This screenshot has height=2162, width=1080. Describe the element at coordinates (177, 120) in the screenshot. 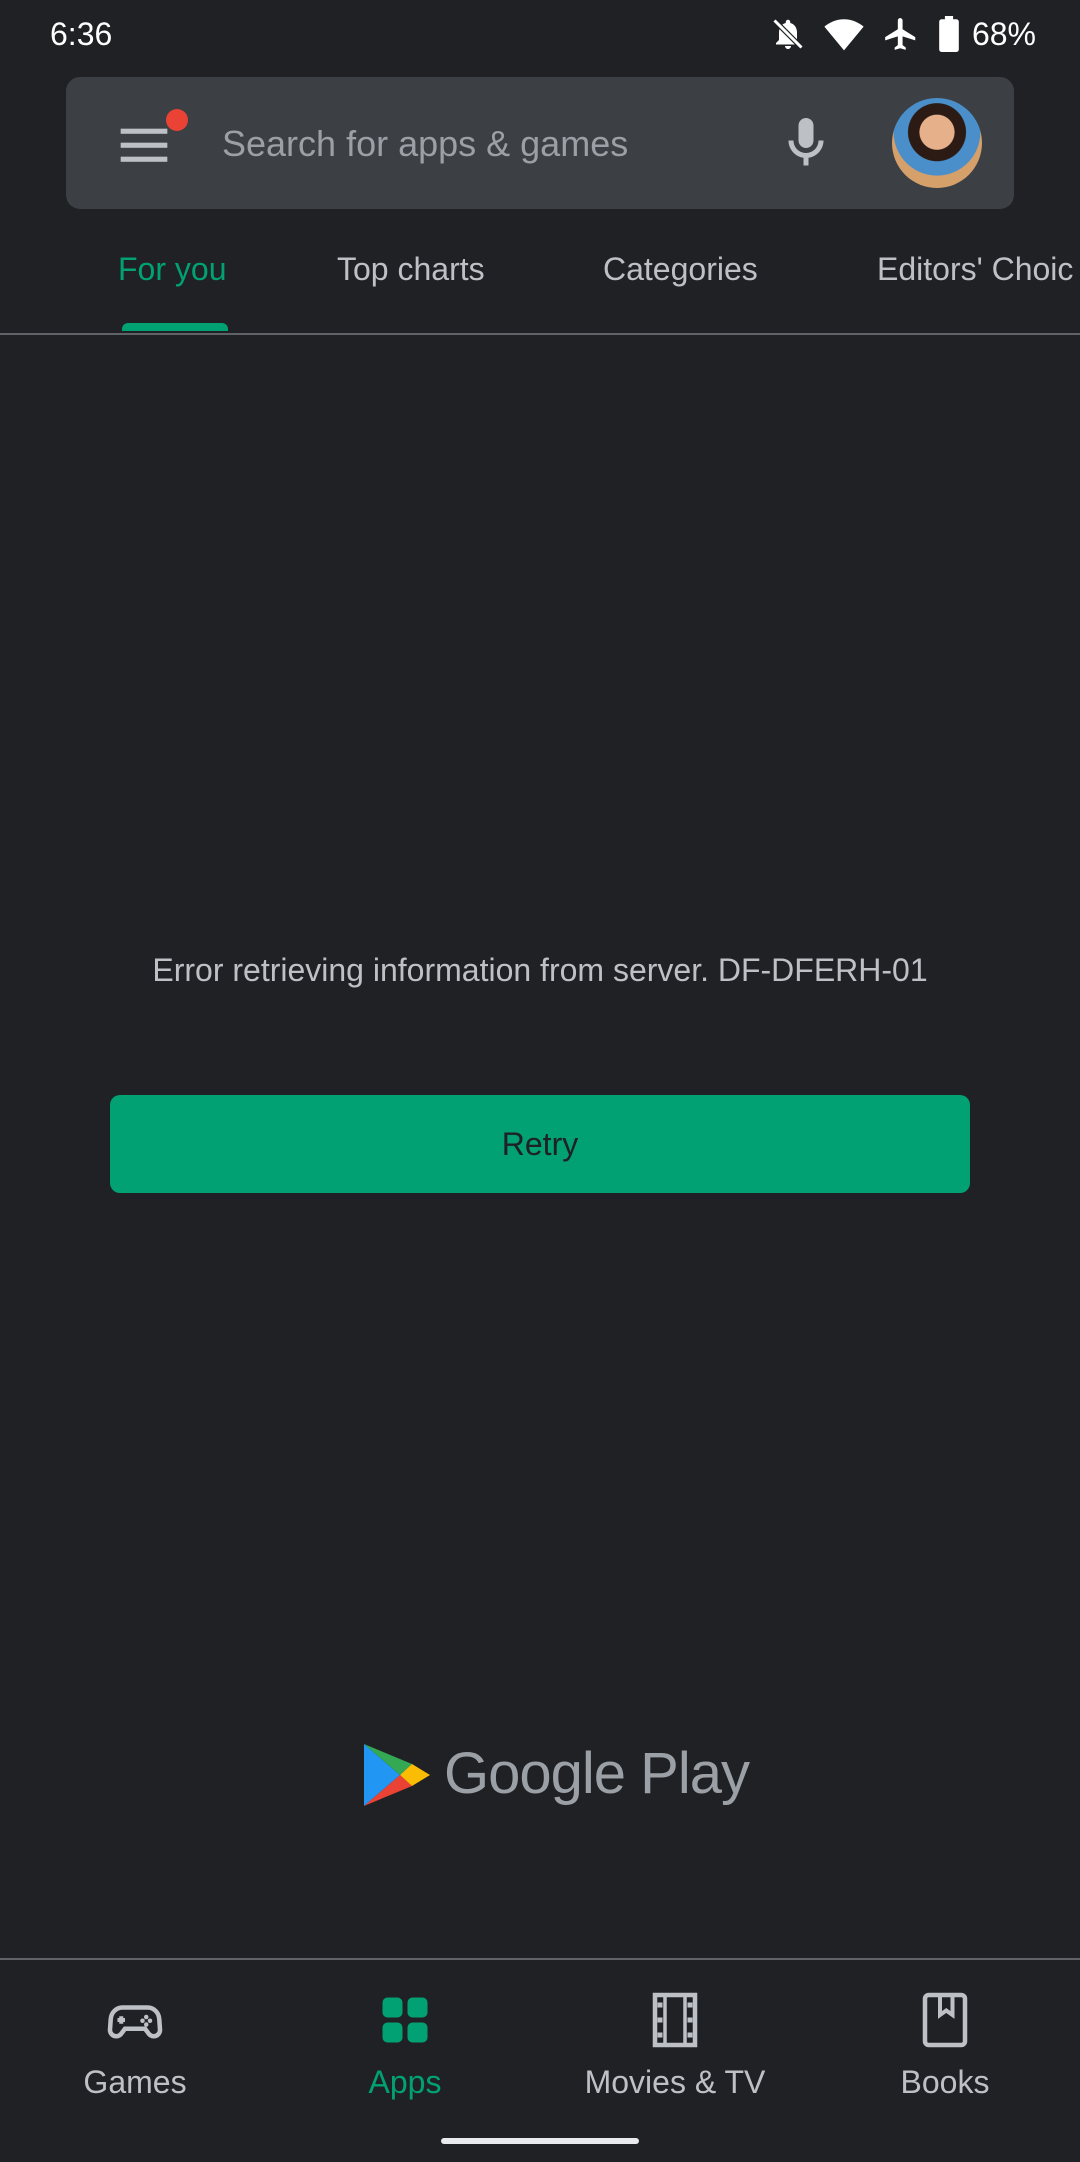

I see `notification-dot` at that location.